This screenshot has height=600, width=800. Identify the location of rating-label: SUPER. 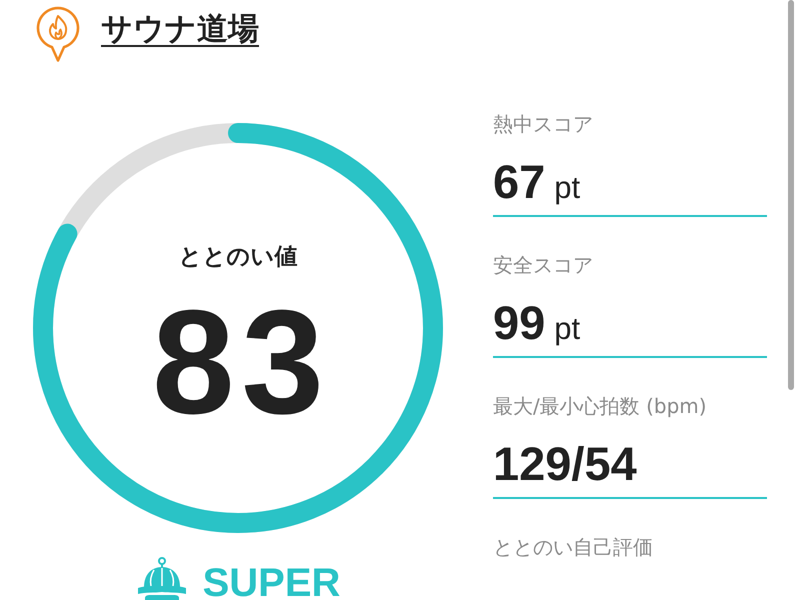
(271, 583).